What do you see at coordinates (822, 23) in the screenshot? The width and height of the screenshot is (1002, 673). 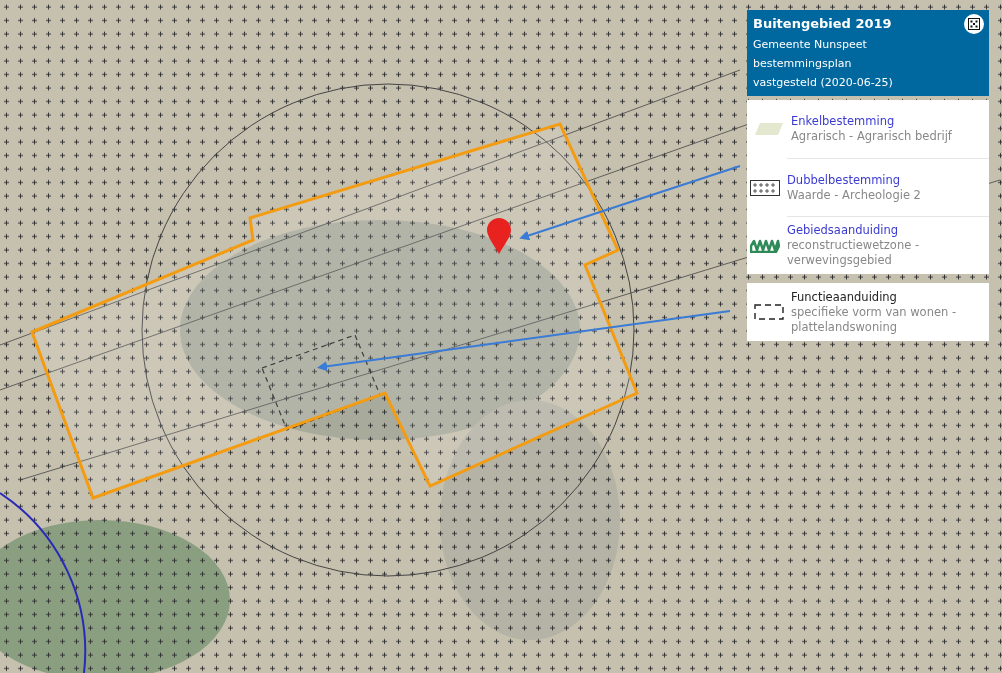 I see `plan-title: Buitengebied 2019` at bounding box center [822, 23].